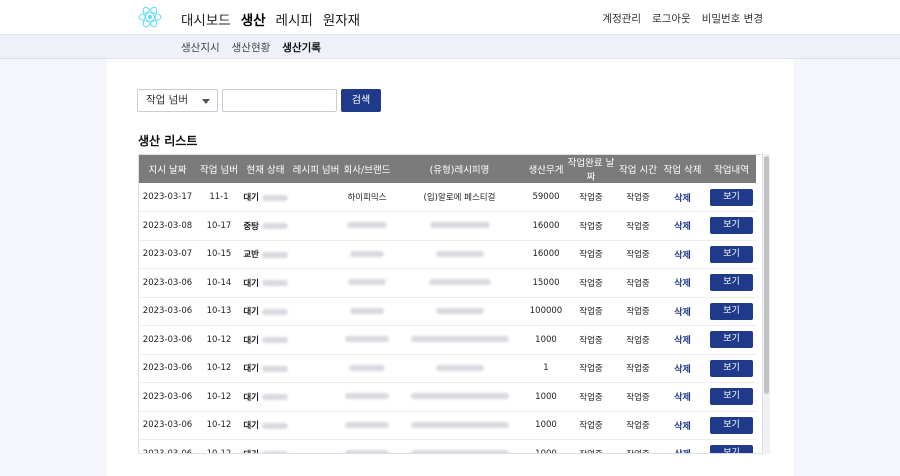 This screenshot has width=900, height=476. I want to click on col-header: 작업 넘버, so click(219, 170).